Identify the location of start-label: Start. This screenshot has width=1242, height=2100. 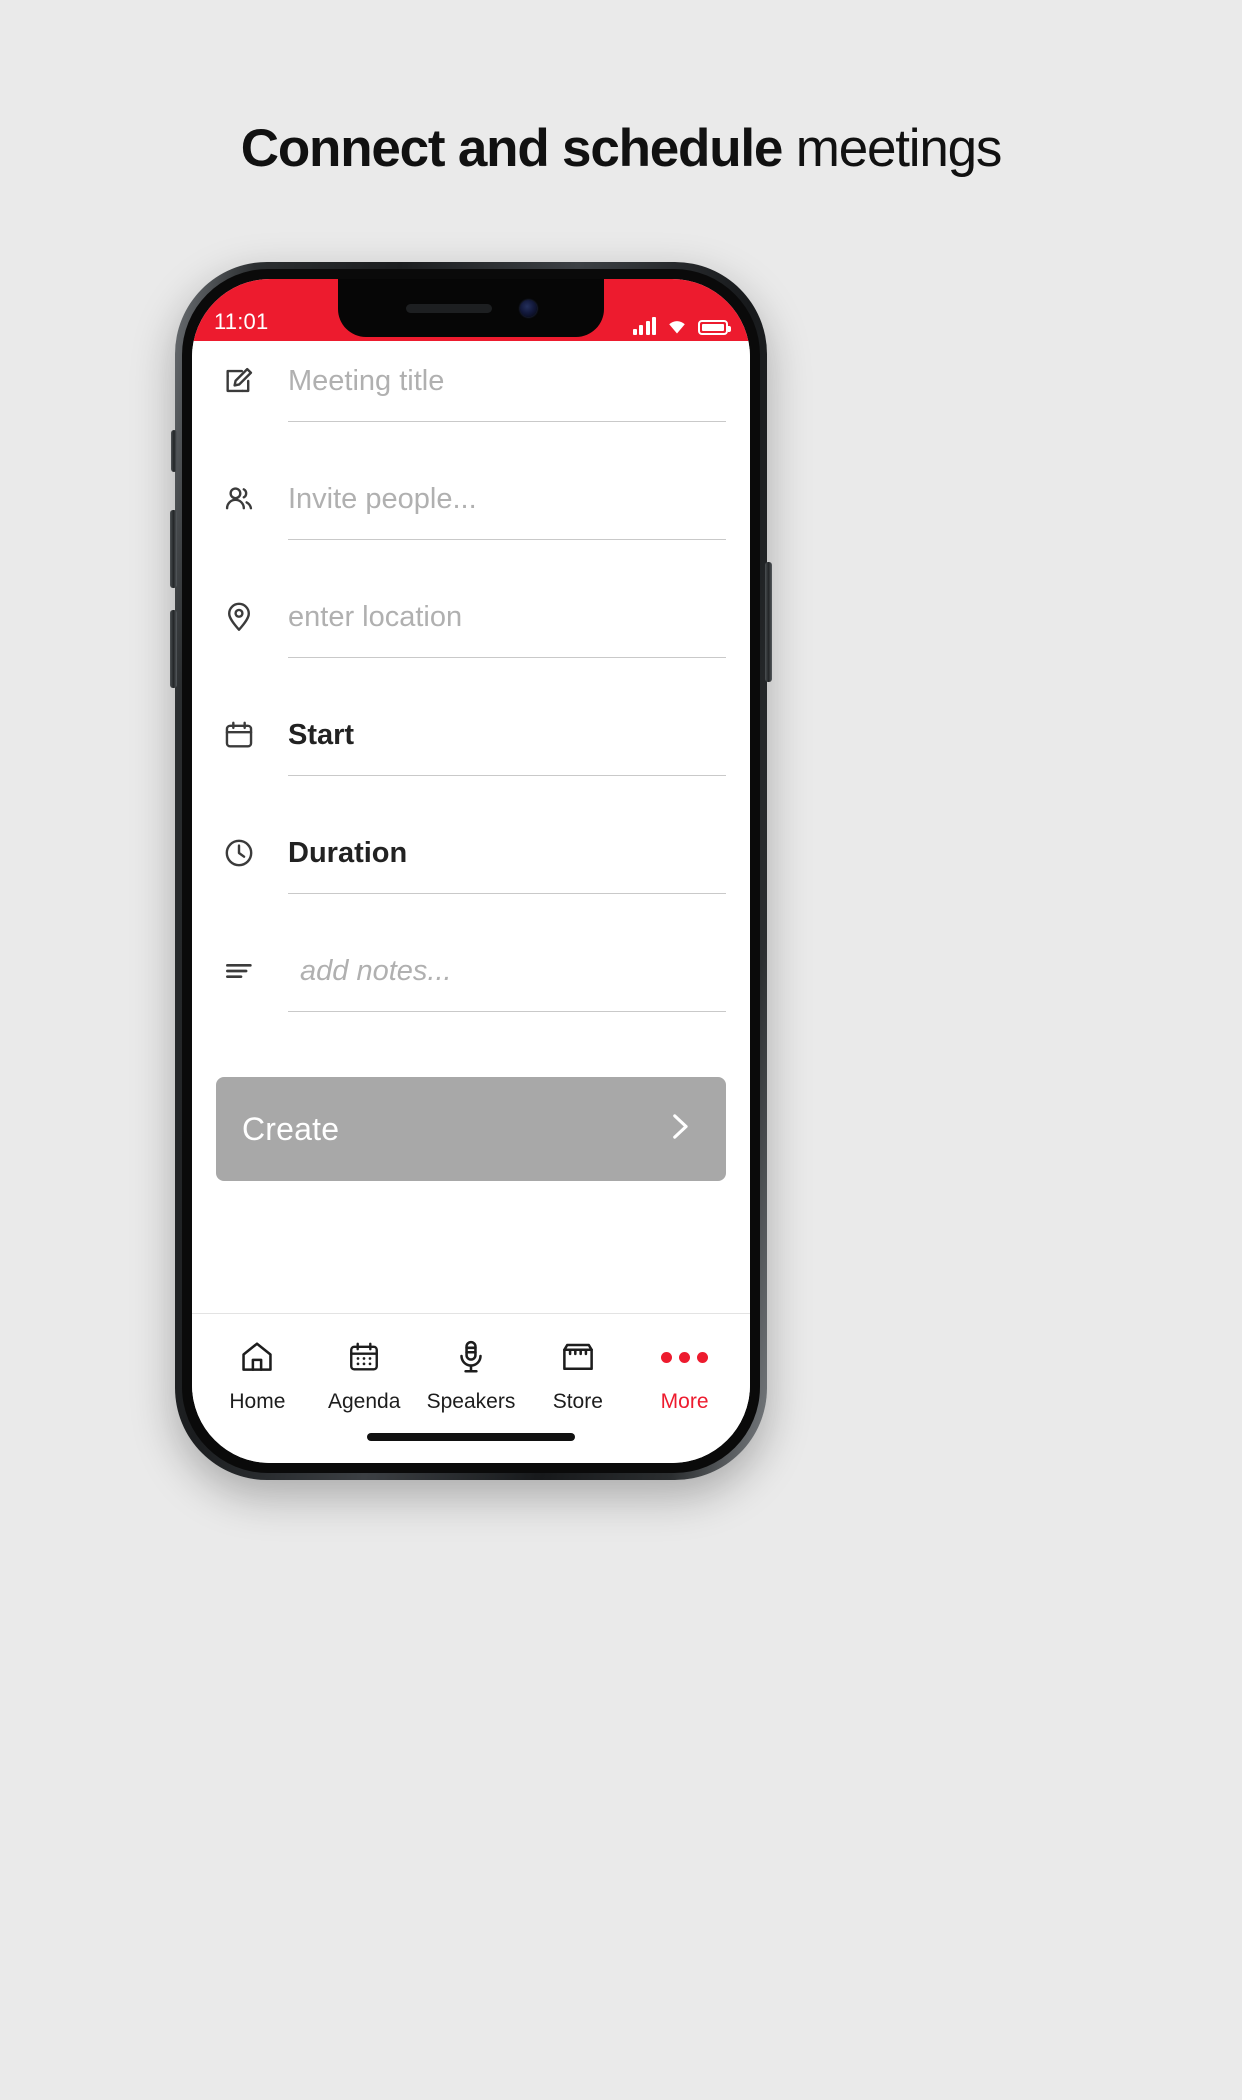
(321, 734).